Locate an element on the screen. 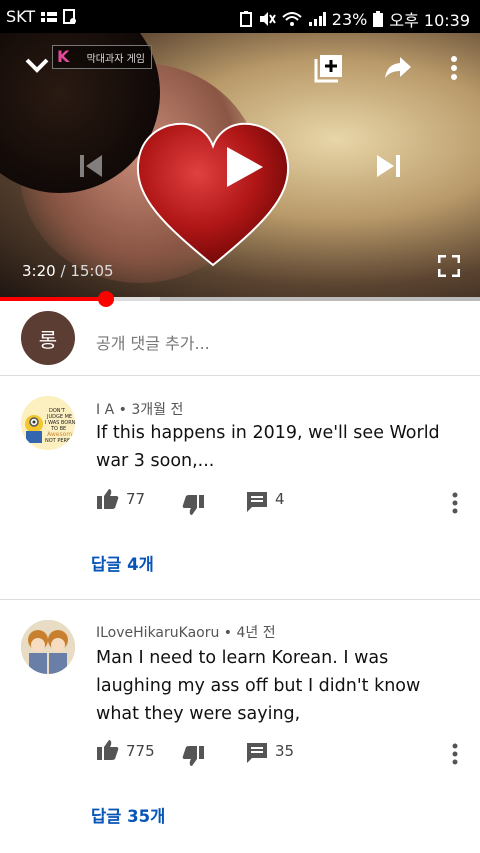 The width and height of the screenshot is (480, 853). like-count: 77 is located at coordinates (136, 499).